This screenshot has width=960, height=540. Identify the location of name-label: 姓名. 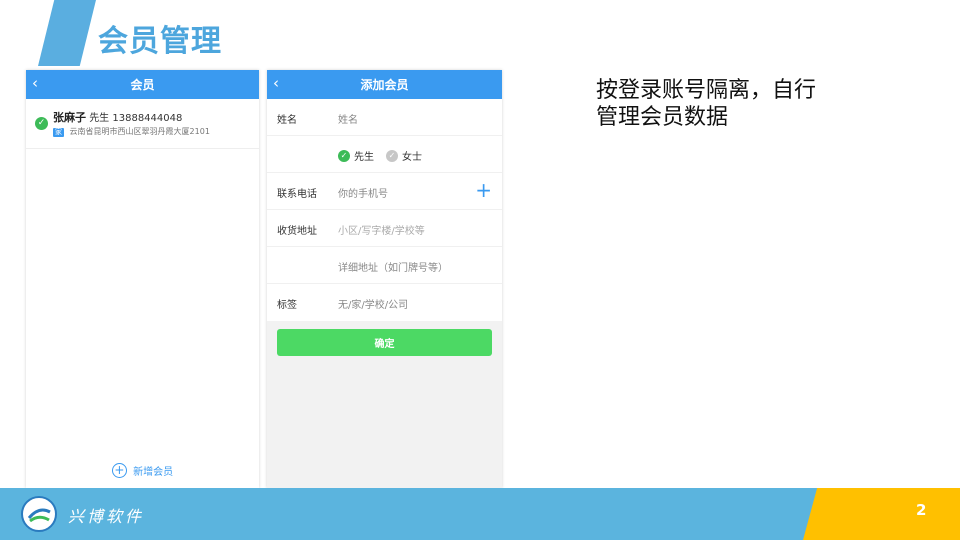
(287, 120).